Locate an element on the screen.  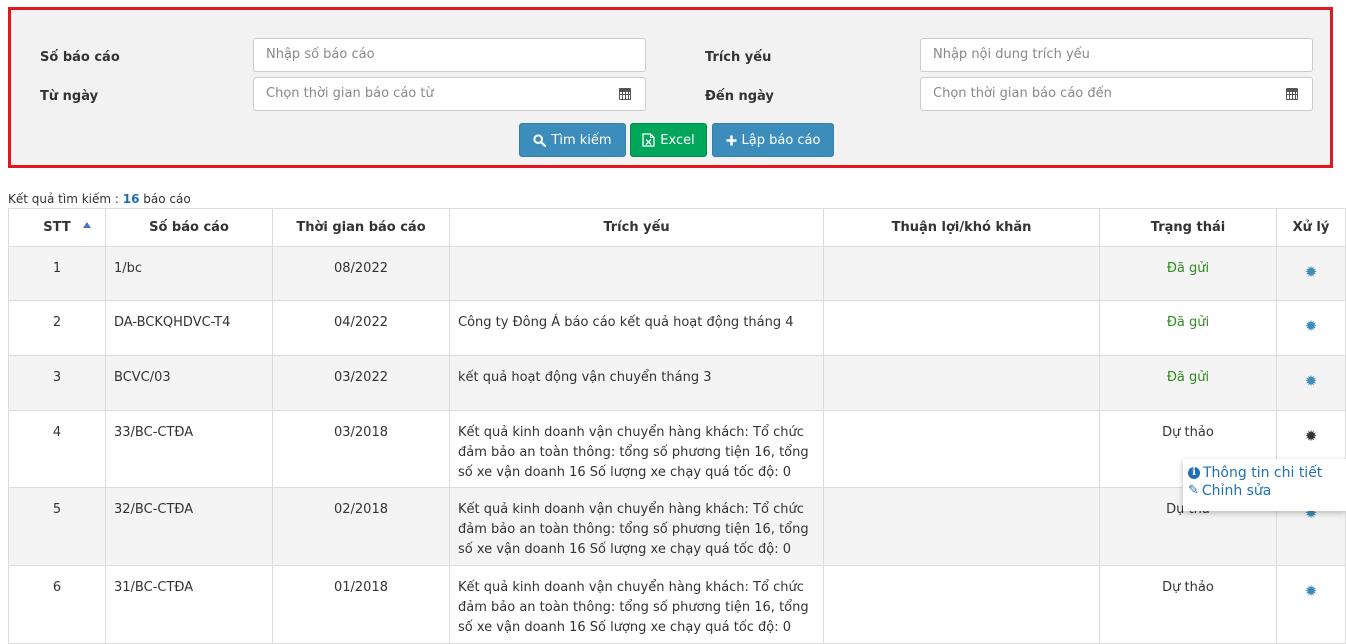
summary-label: Trích yếu is located at coordinates (738, 57).